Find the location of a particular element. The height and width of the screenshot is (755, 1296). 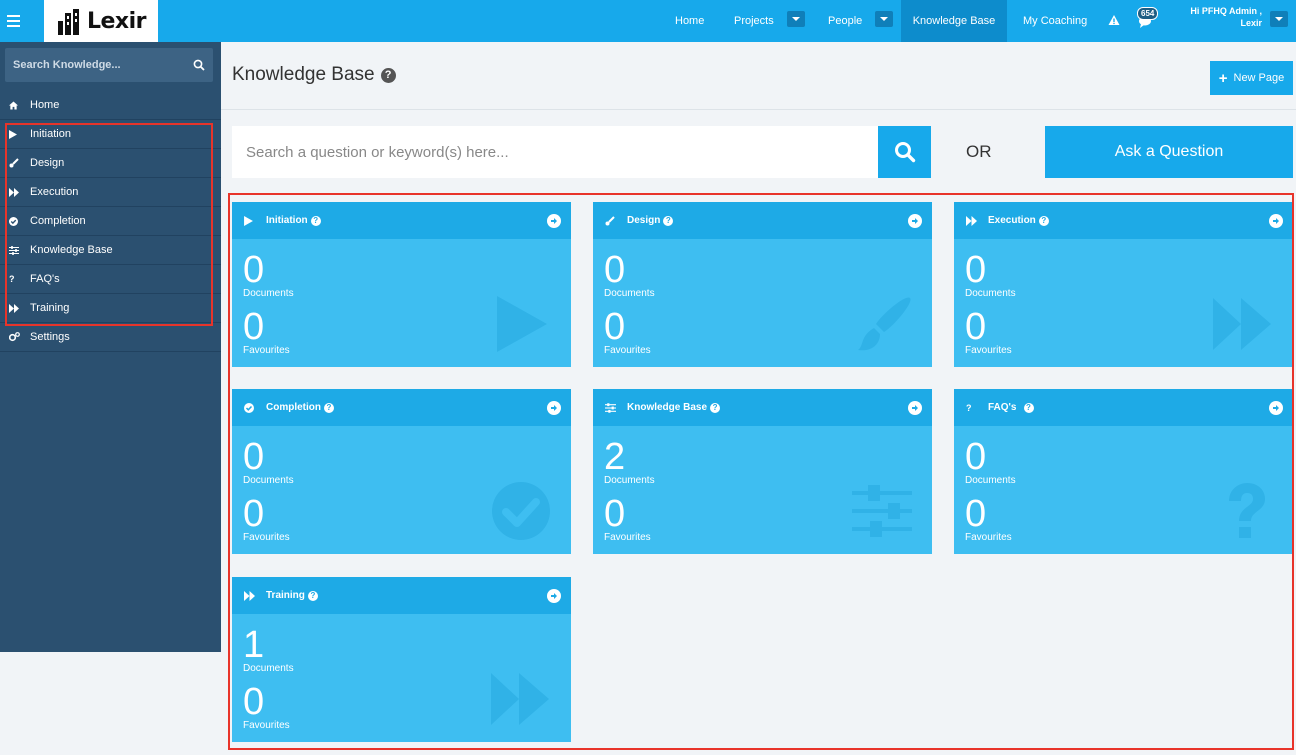

logo-text: Lexir is located at coordinates (116, 21).